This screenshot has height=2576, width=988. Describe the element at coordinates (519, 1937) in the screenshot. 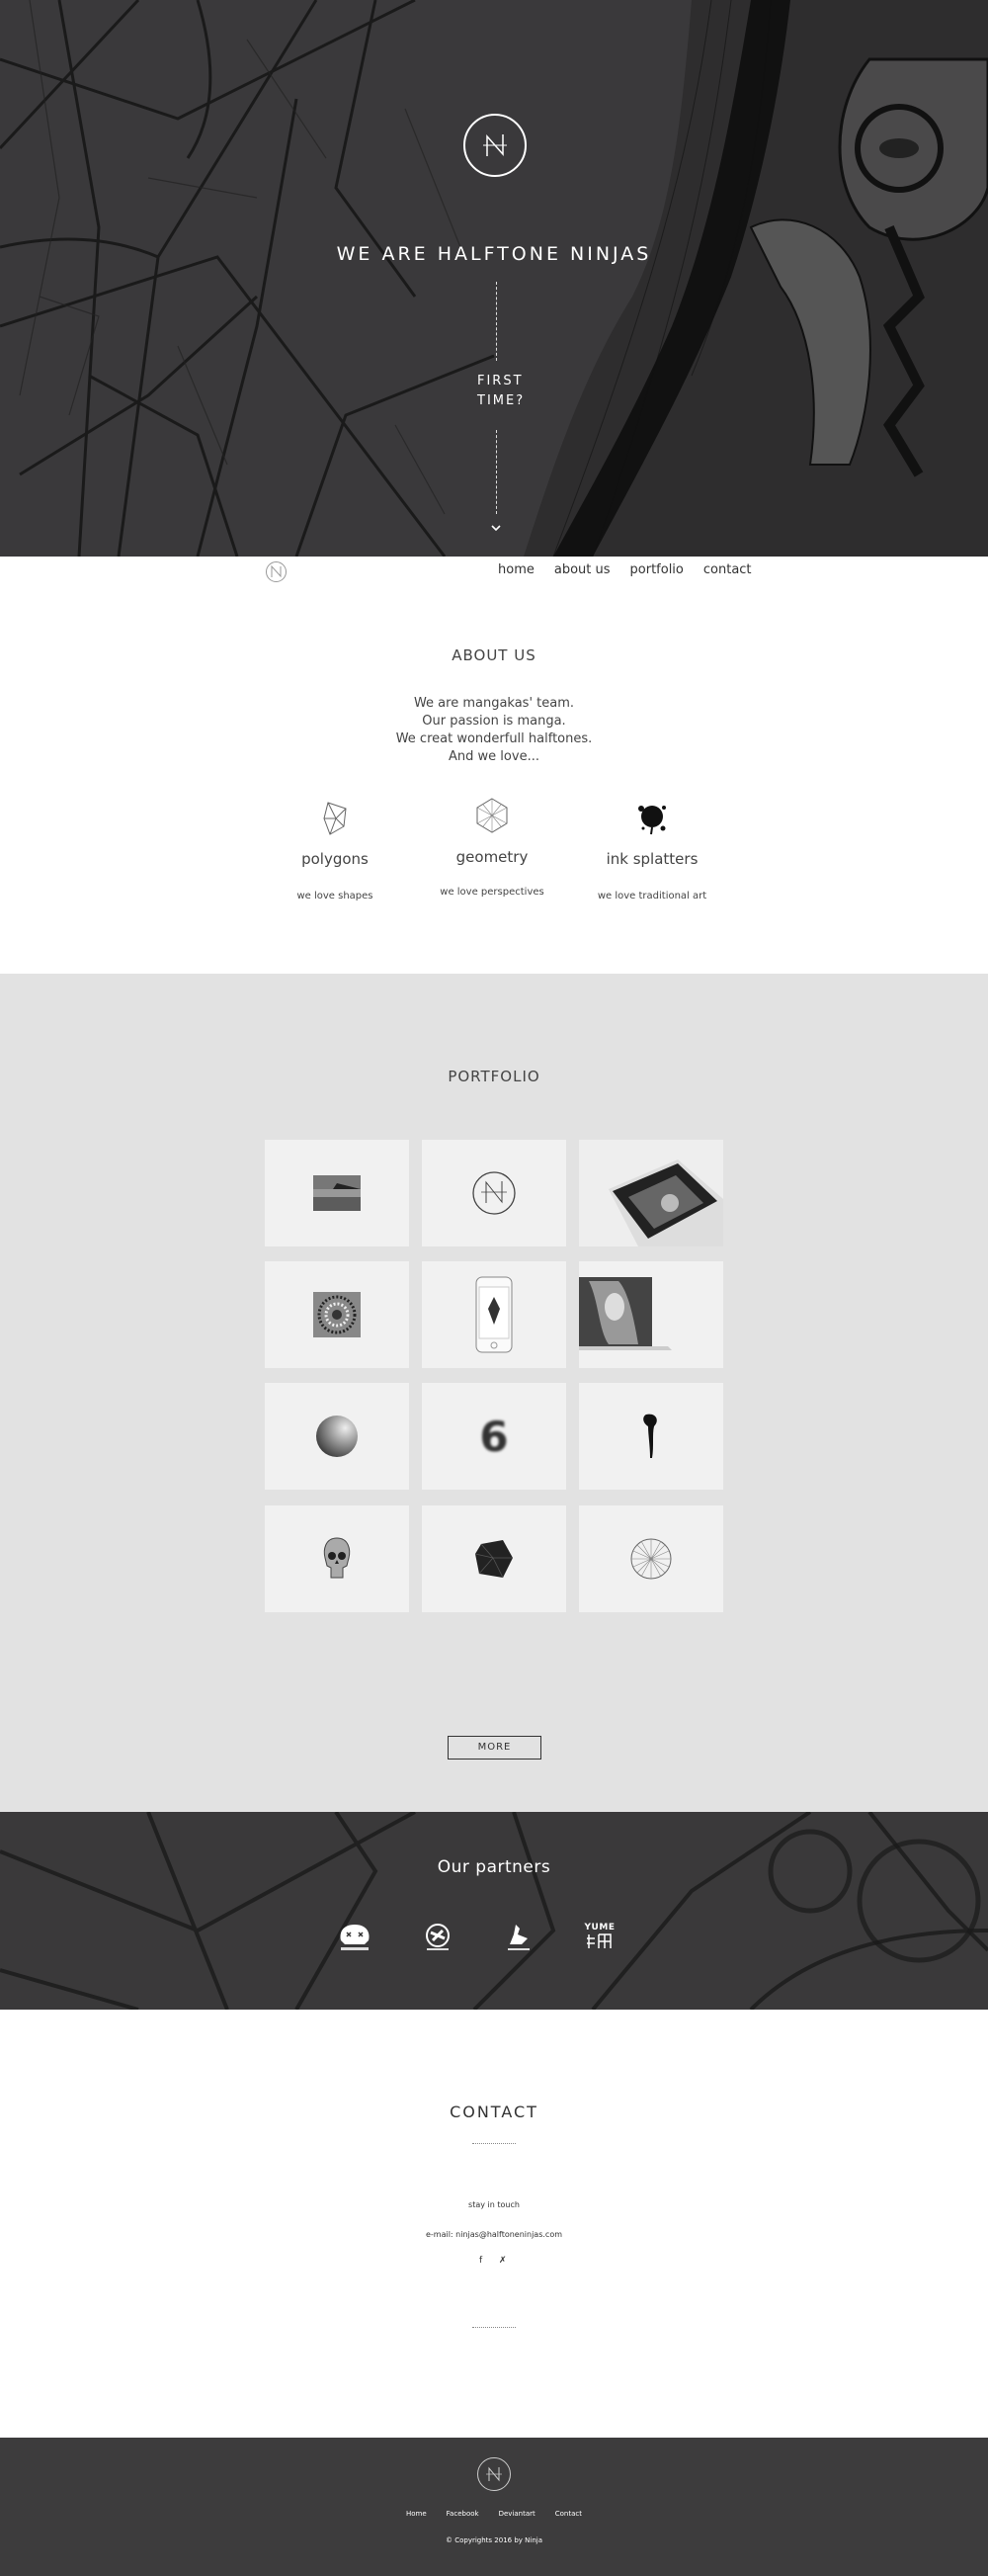

I see `bird-partner-icon` at that location.